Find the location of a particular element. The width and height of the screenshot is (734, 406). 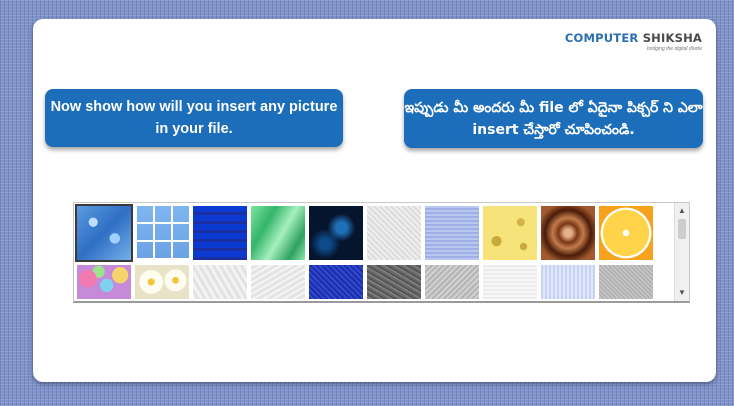

texture-gray-sand is located at coordinates (626, 282).